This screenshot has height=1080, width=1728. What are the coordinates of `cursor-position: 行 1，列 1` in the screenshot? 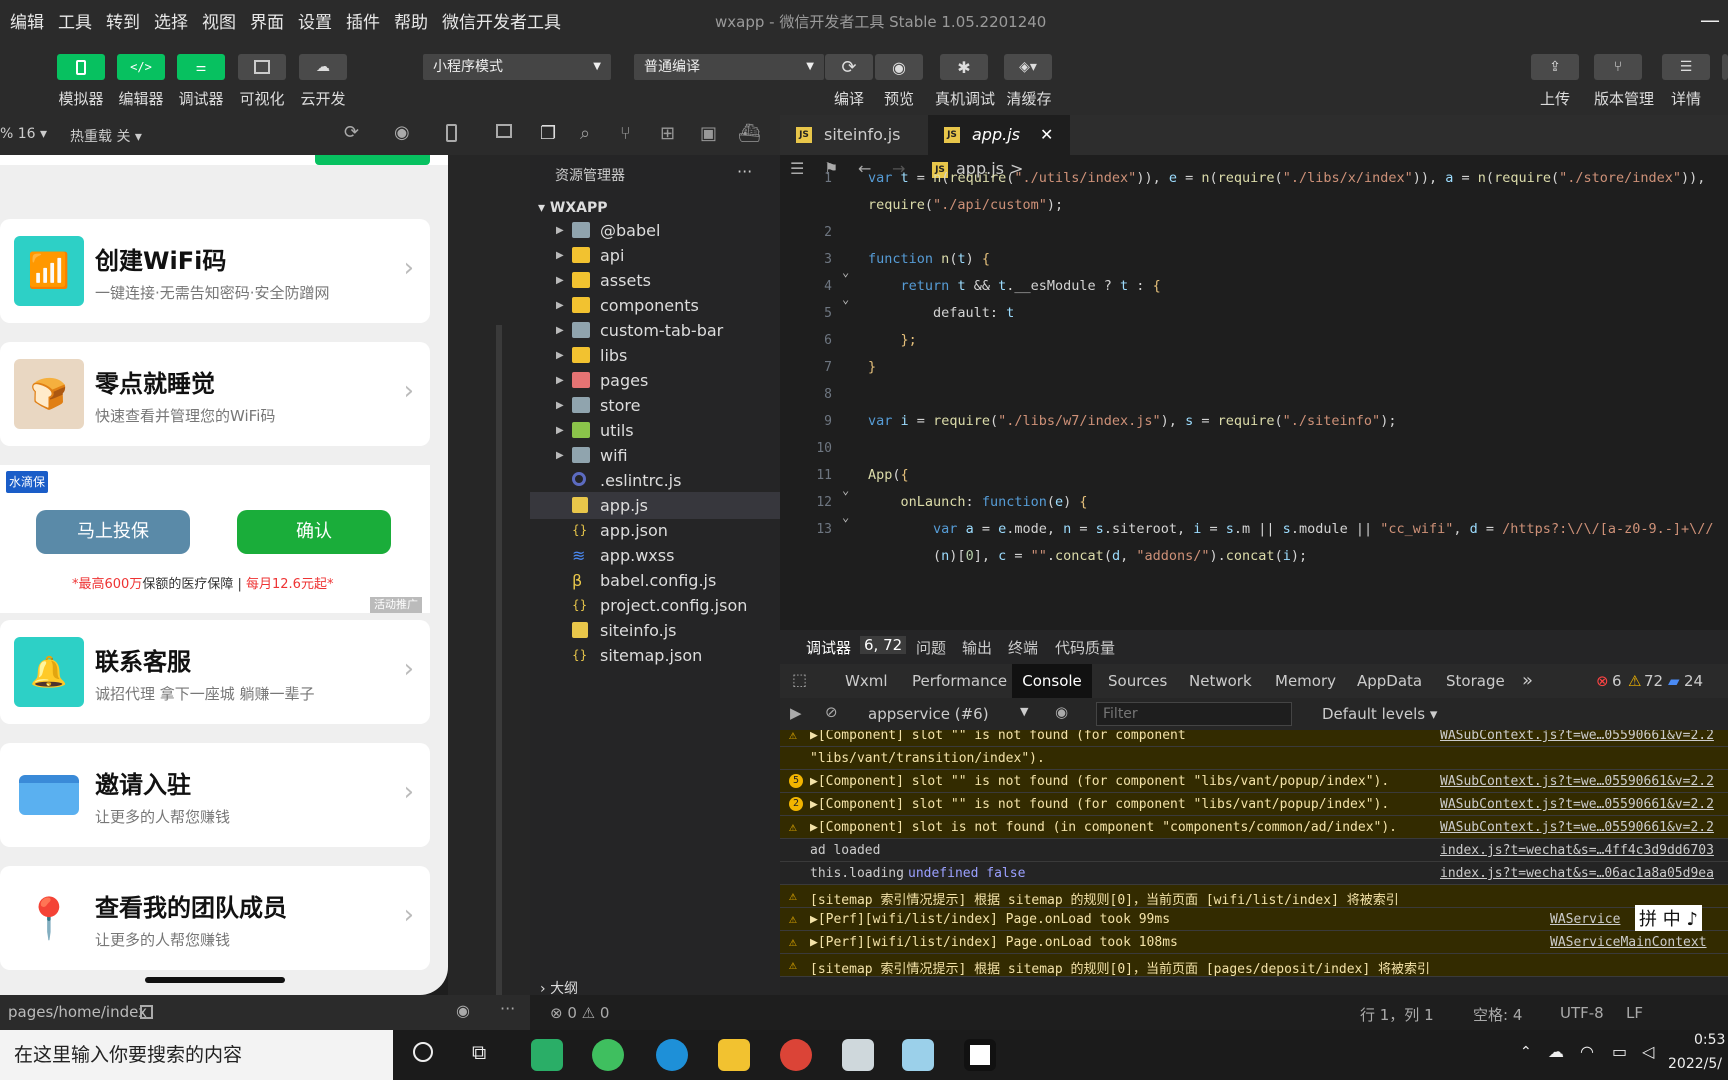 It's located at (1397, 1014).